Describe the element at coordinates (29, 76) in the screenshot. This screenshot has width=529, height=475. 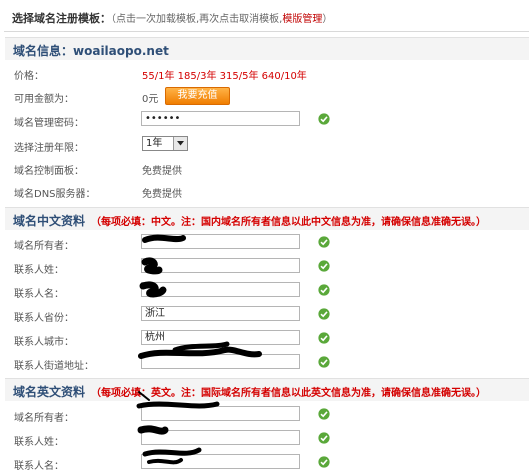
I see `price-label: 价格：` at that location.